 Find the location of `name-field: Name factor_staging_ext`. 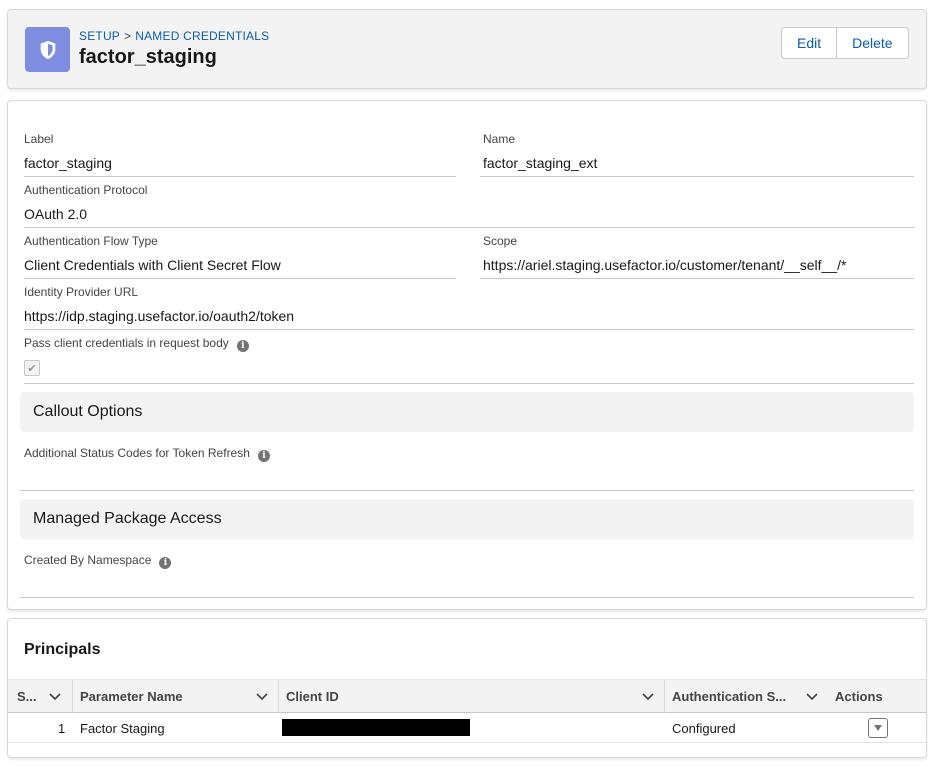

name-field: Name factor_staging_ext is located at coordinates (540, 151).